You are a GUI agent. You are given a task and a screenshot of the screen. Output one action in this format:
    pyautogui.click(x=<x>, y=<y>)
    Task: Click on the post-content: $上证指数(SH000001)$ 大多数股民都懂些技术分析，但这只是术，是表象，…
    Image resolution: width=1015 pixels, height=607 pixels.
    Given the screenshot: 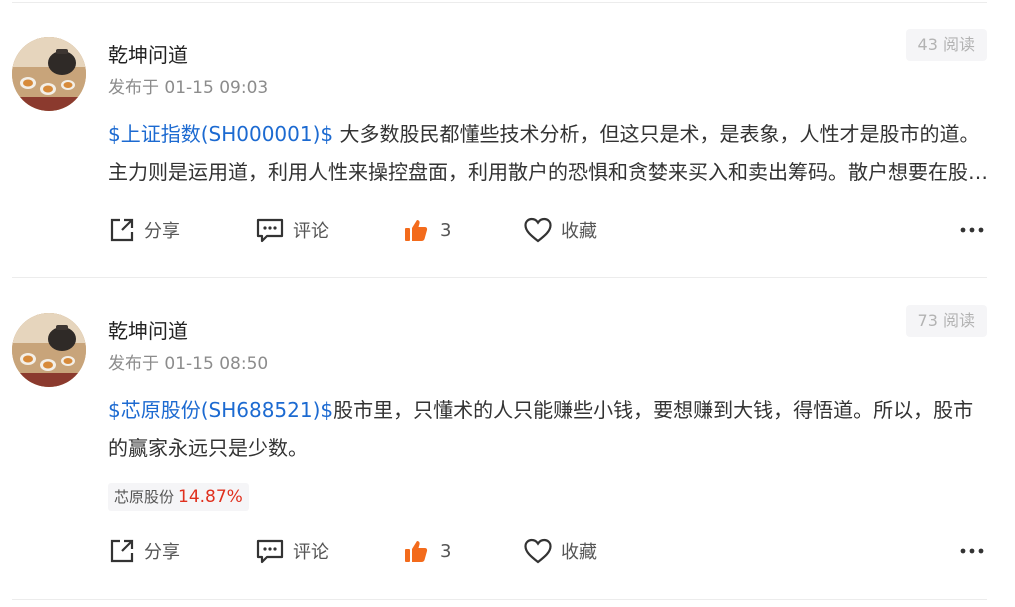 What is the action you would take?
    pyautogui.click(x=548, y=153)
    